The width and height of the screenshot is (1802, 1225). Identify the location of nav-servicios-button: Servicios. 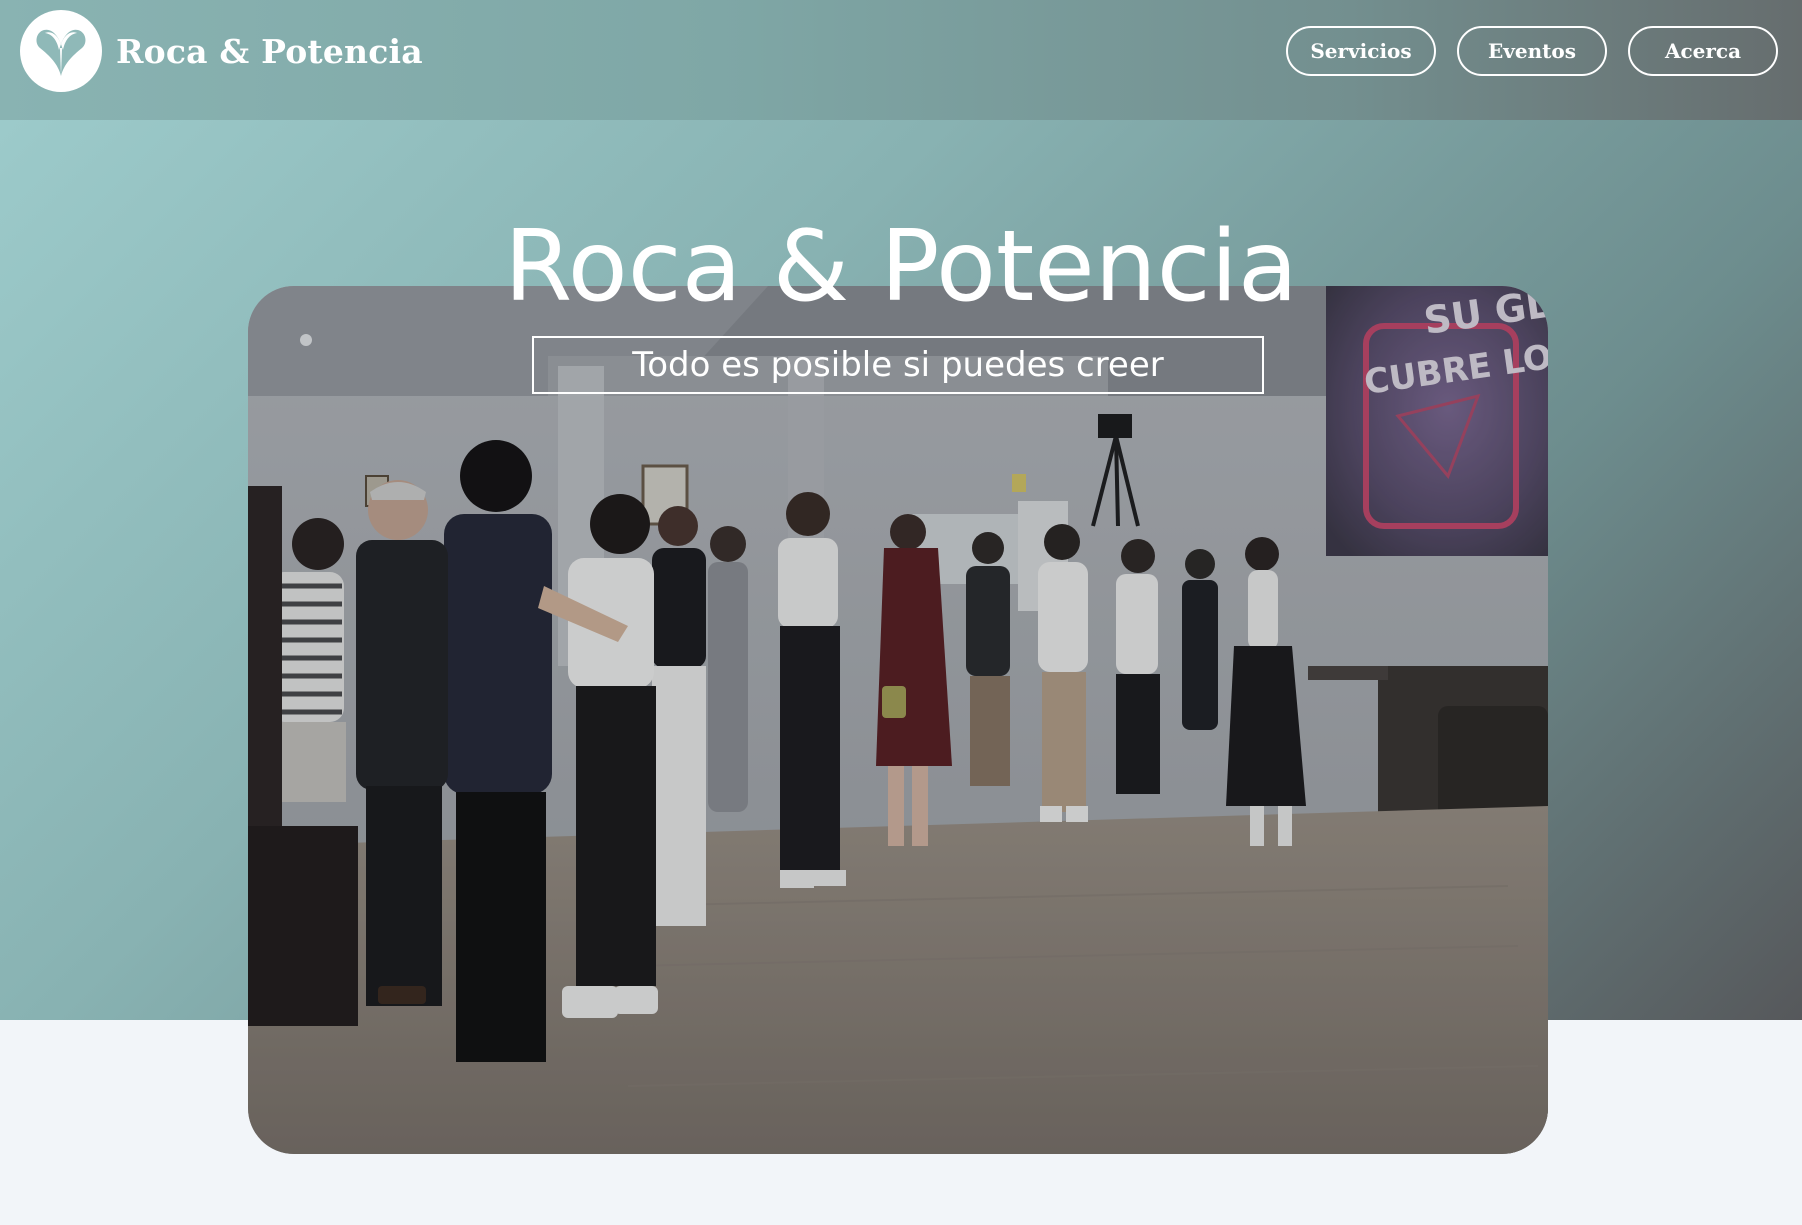
(1361, 51).